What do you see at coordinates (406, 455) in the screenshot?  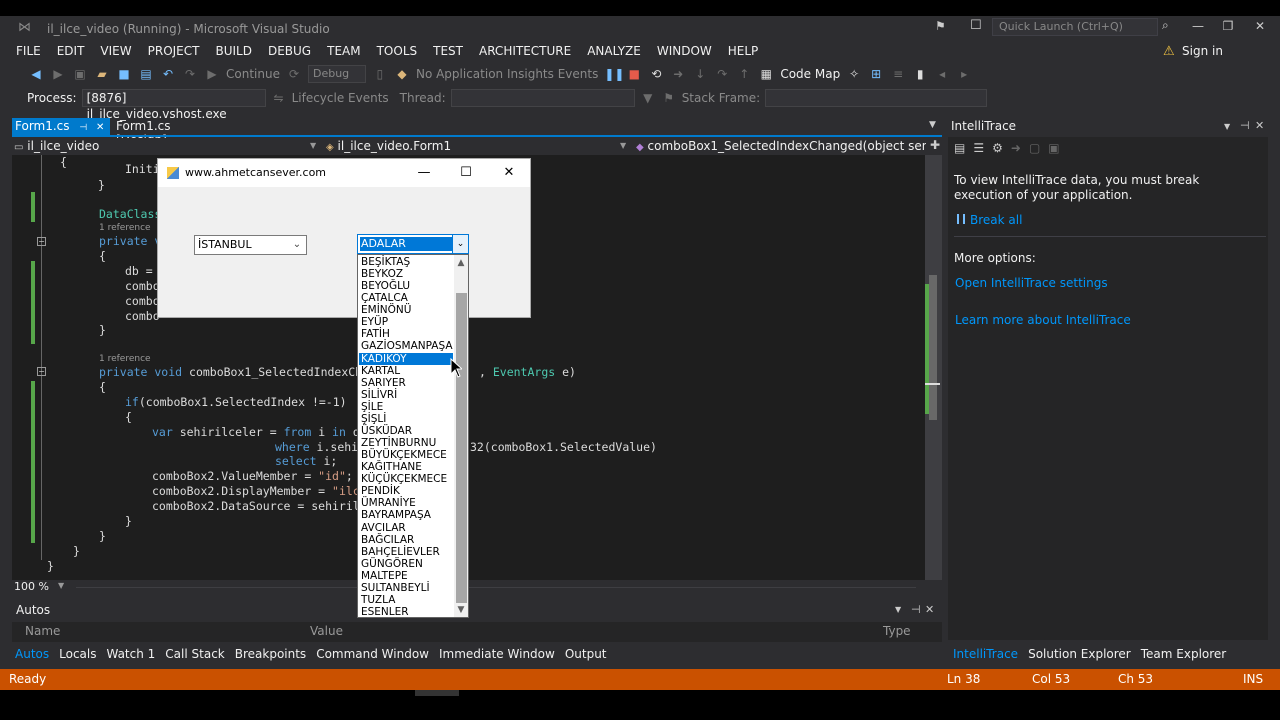 I see `dropdown-item: BÜYÜKÇEKMECE` at bounding box center [406, 455].